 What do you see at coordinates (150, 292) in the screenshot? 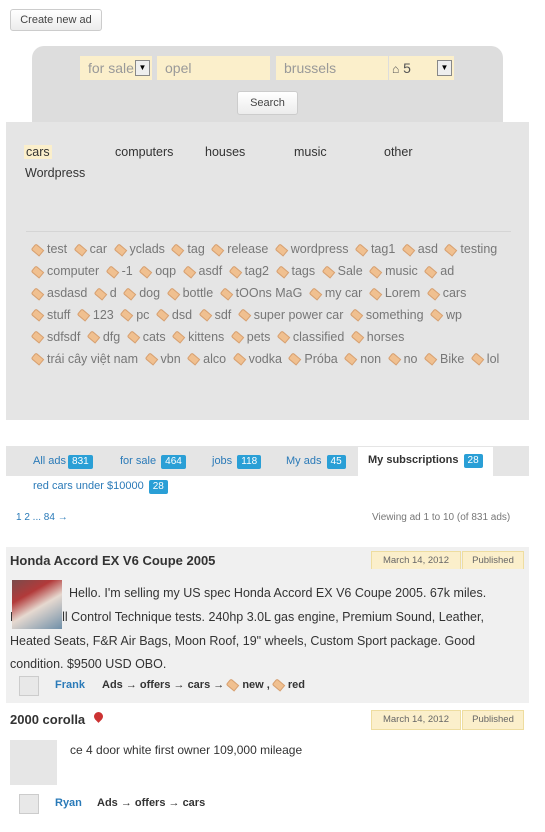
I see `tag-label: dog` at bounding box center [150, 292].